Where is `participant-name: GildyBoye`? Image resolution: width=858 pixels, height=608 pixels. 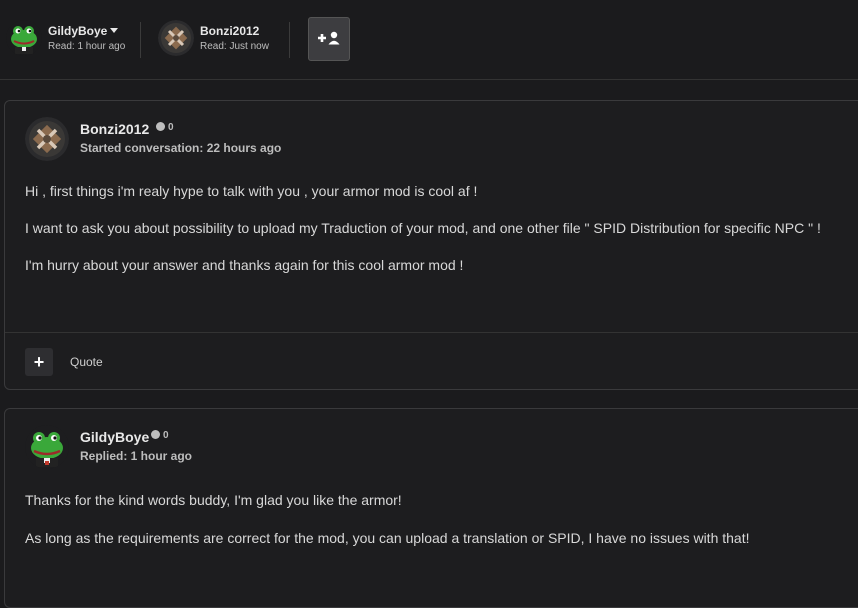 participant-name: GildyBoye is located at coordinates (83, 31).